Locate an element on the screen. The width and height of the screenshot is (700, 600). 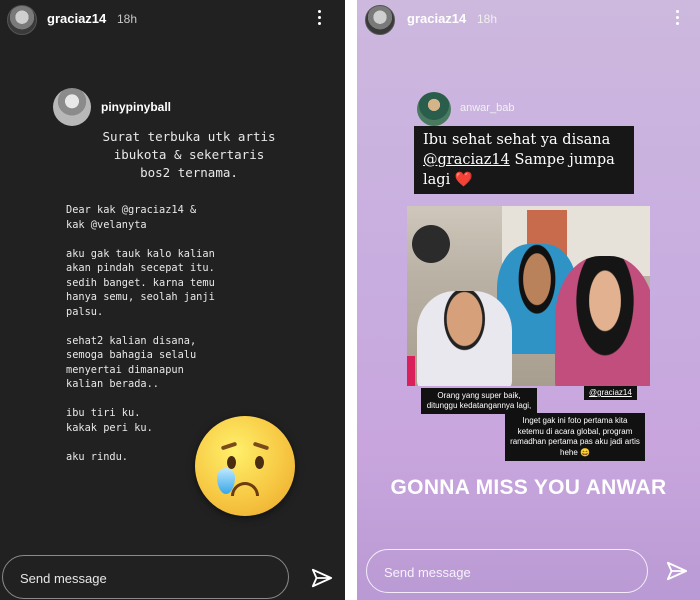
photo-mention-tag: @graciaz14 is located at coordinates (610, 393).